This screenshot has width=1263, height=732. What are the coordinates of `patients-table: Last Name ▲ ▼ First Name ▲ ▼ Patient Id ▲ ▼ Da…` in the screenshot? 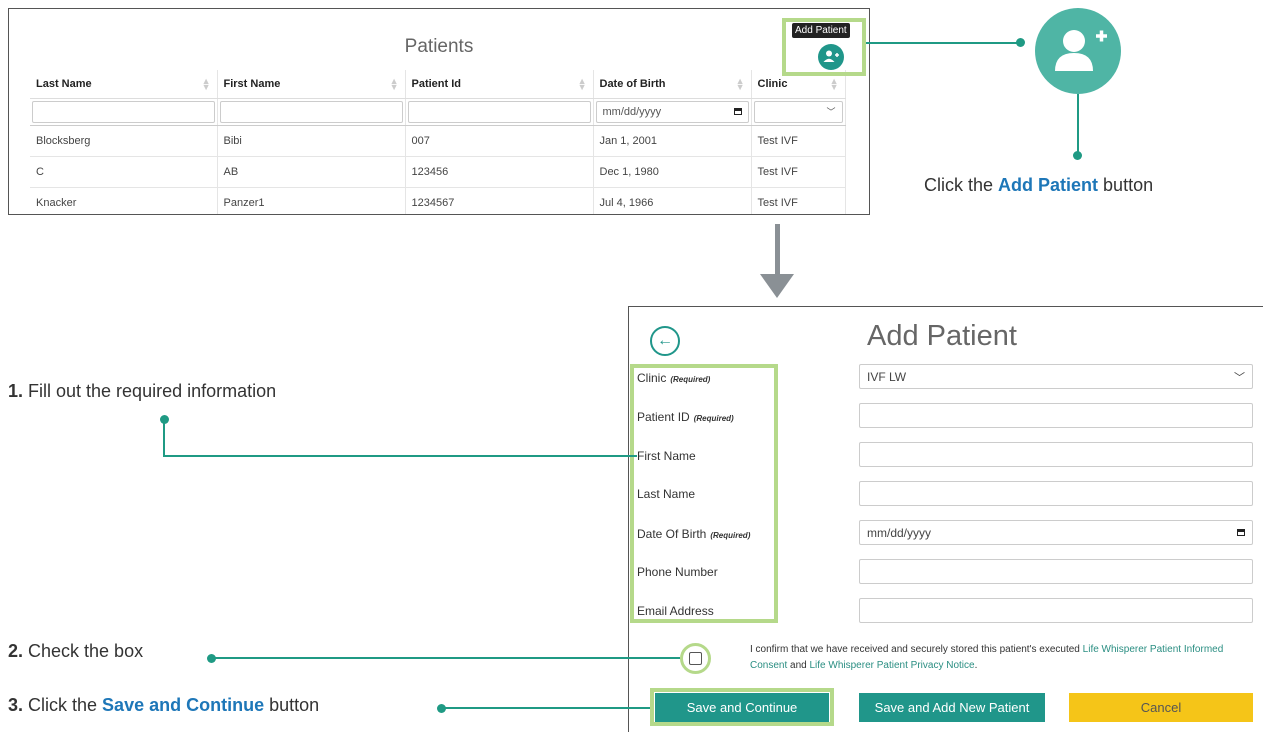 It's located at (438, 142).